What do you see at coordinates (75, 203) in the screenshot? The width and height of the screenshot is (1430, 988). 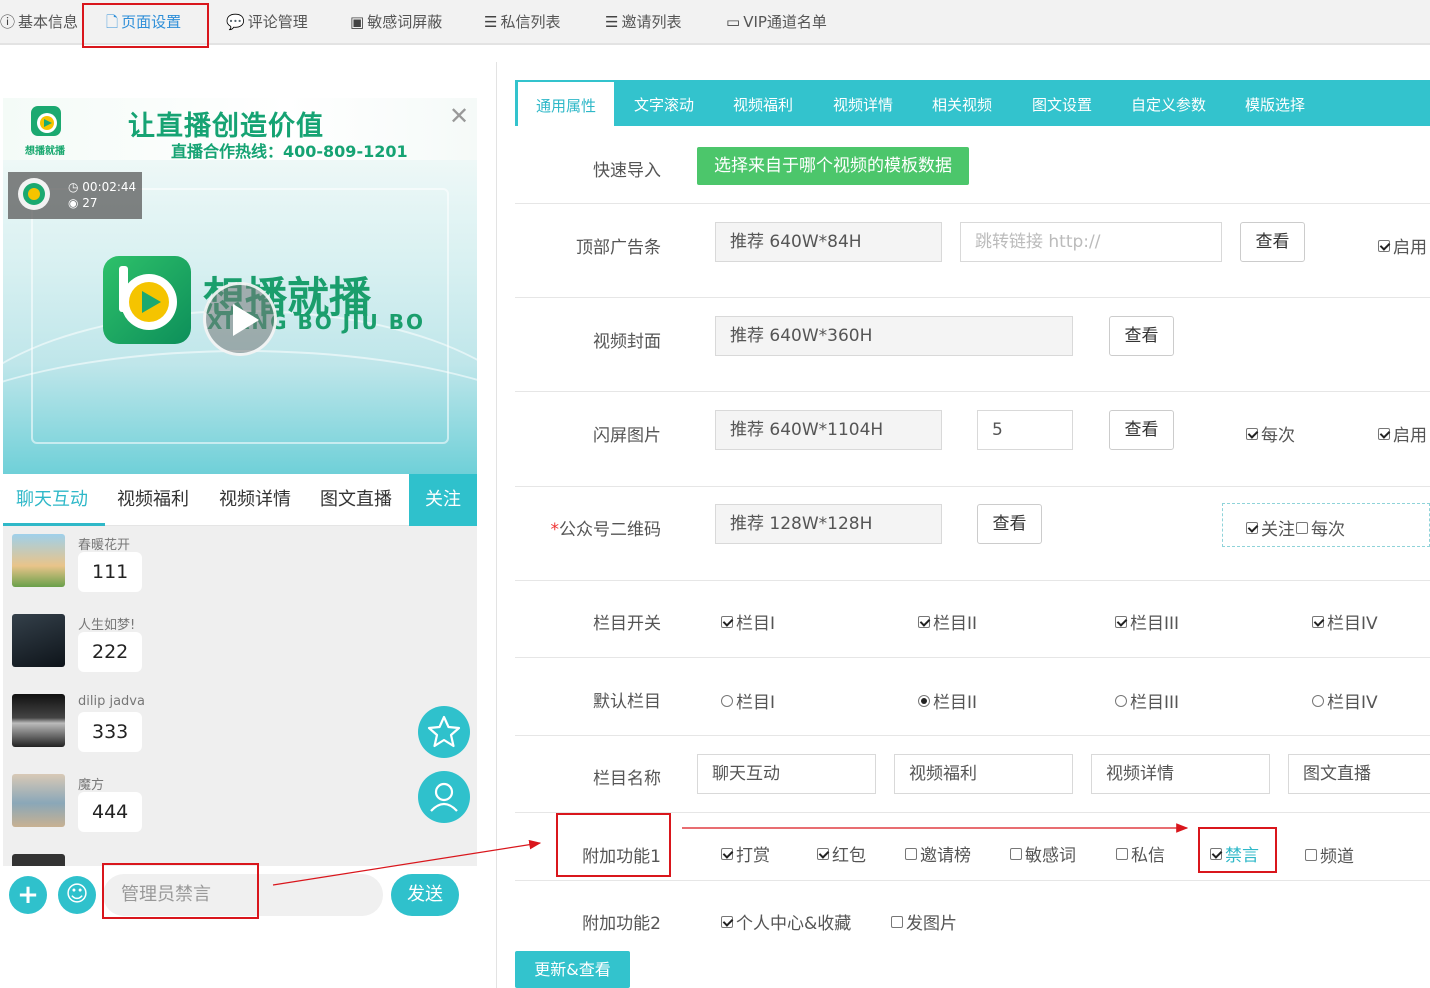 I see `eye-icon: ◉` at bounding box center [75, 203].